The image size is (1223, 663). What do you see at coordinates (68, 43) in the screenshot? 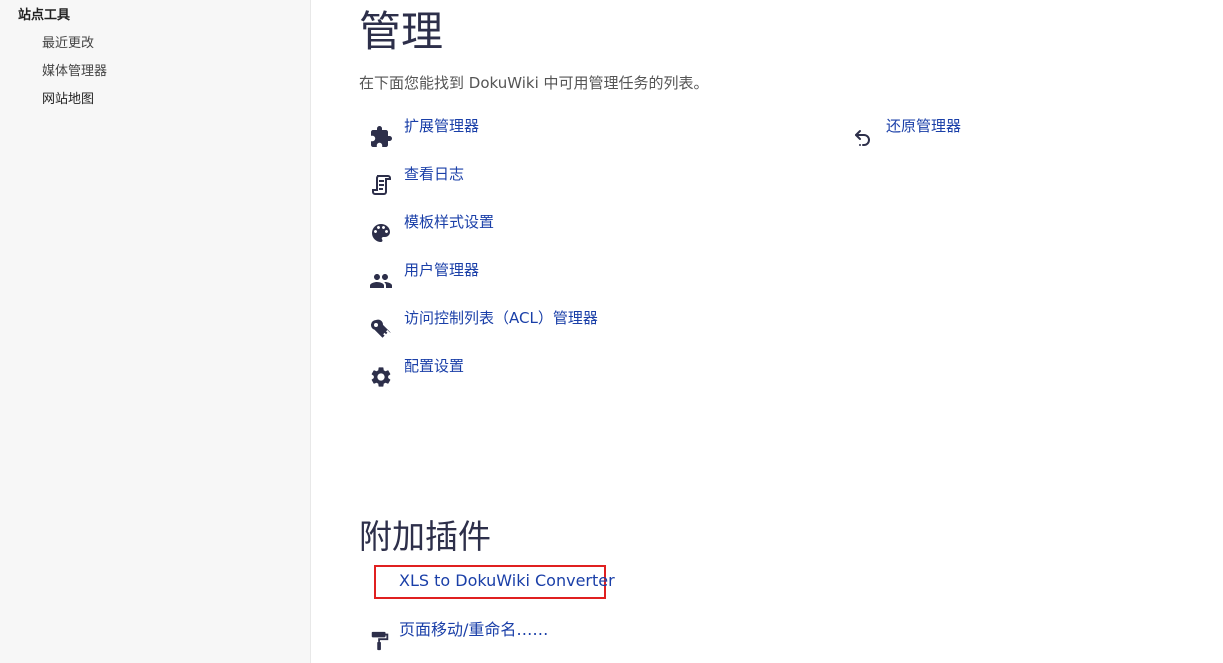
I see `sidebar-item-label: 最近更改` at bounding box center [68, 43].